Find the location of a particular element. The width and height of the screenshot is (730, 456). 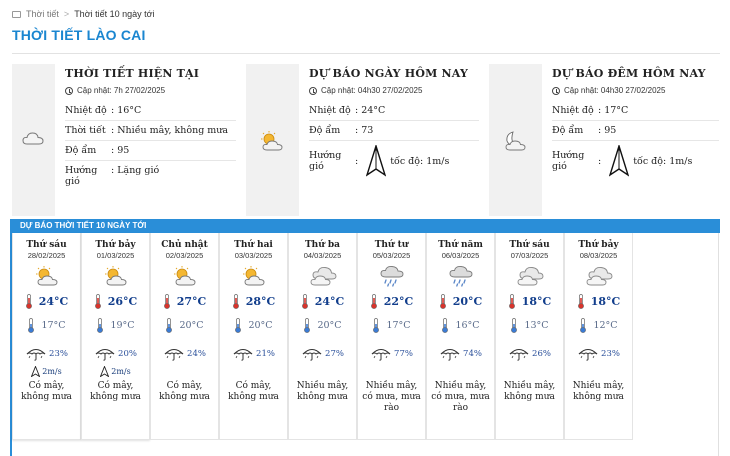

current-icon-panel is located at coordinates (33, 140).